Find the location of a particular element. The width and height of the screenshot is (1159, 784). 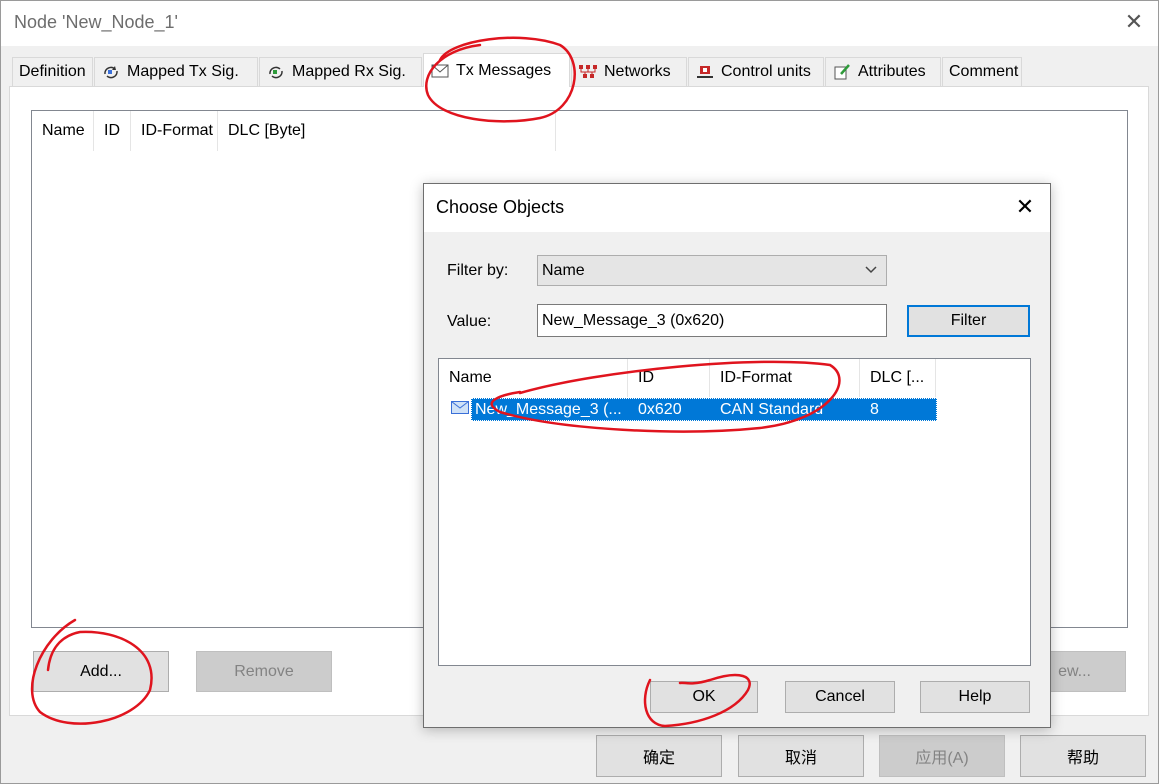

tab-mapped-rx-sig: Mapped Rx Sig. is located at coordinates (340, 71).